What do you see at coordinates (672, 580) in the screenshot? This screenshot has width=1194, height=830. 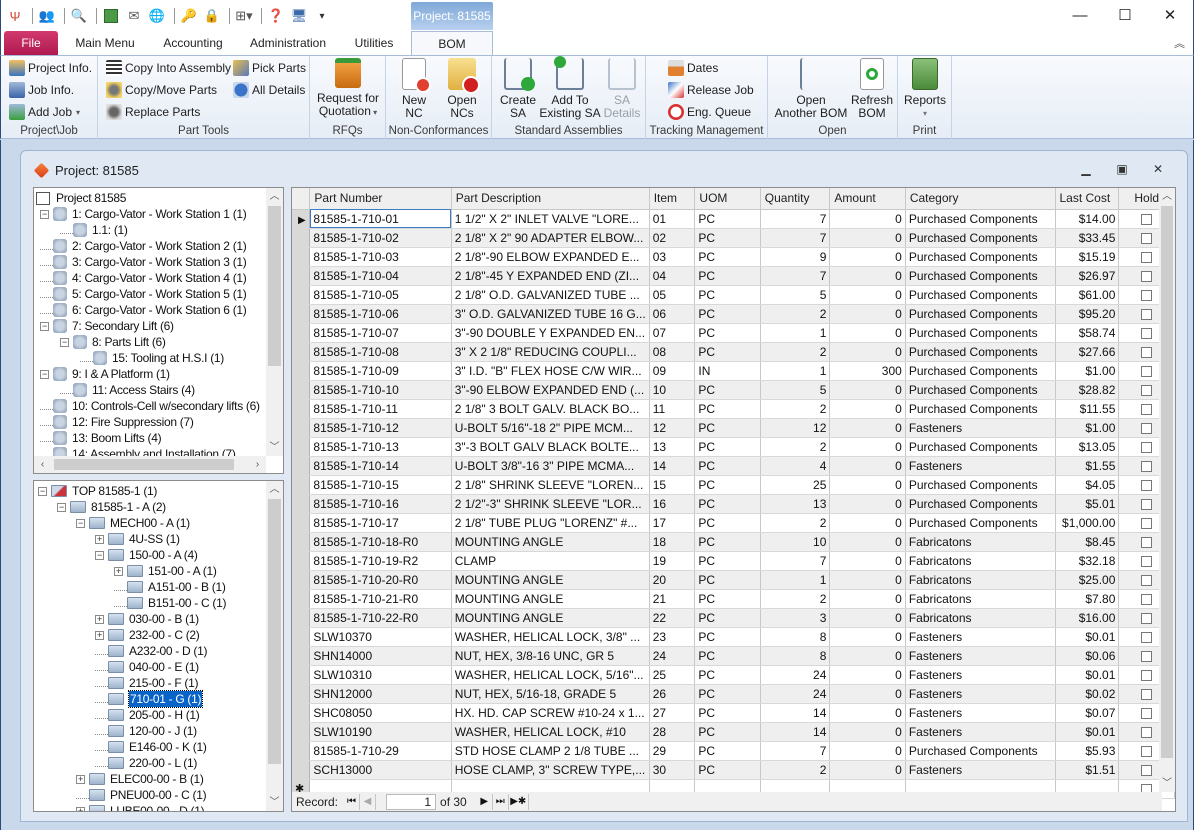 I see `cell-item: 20` at bounding box center [672, 580].